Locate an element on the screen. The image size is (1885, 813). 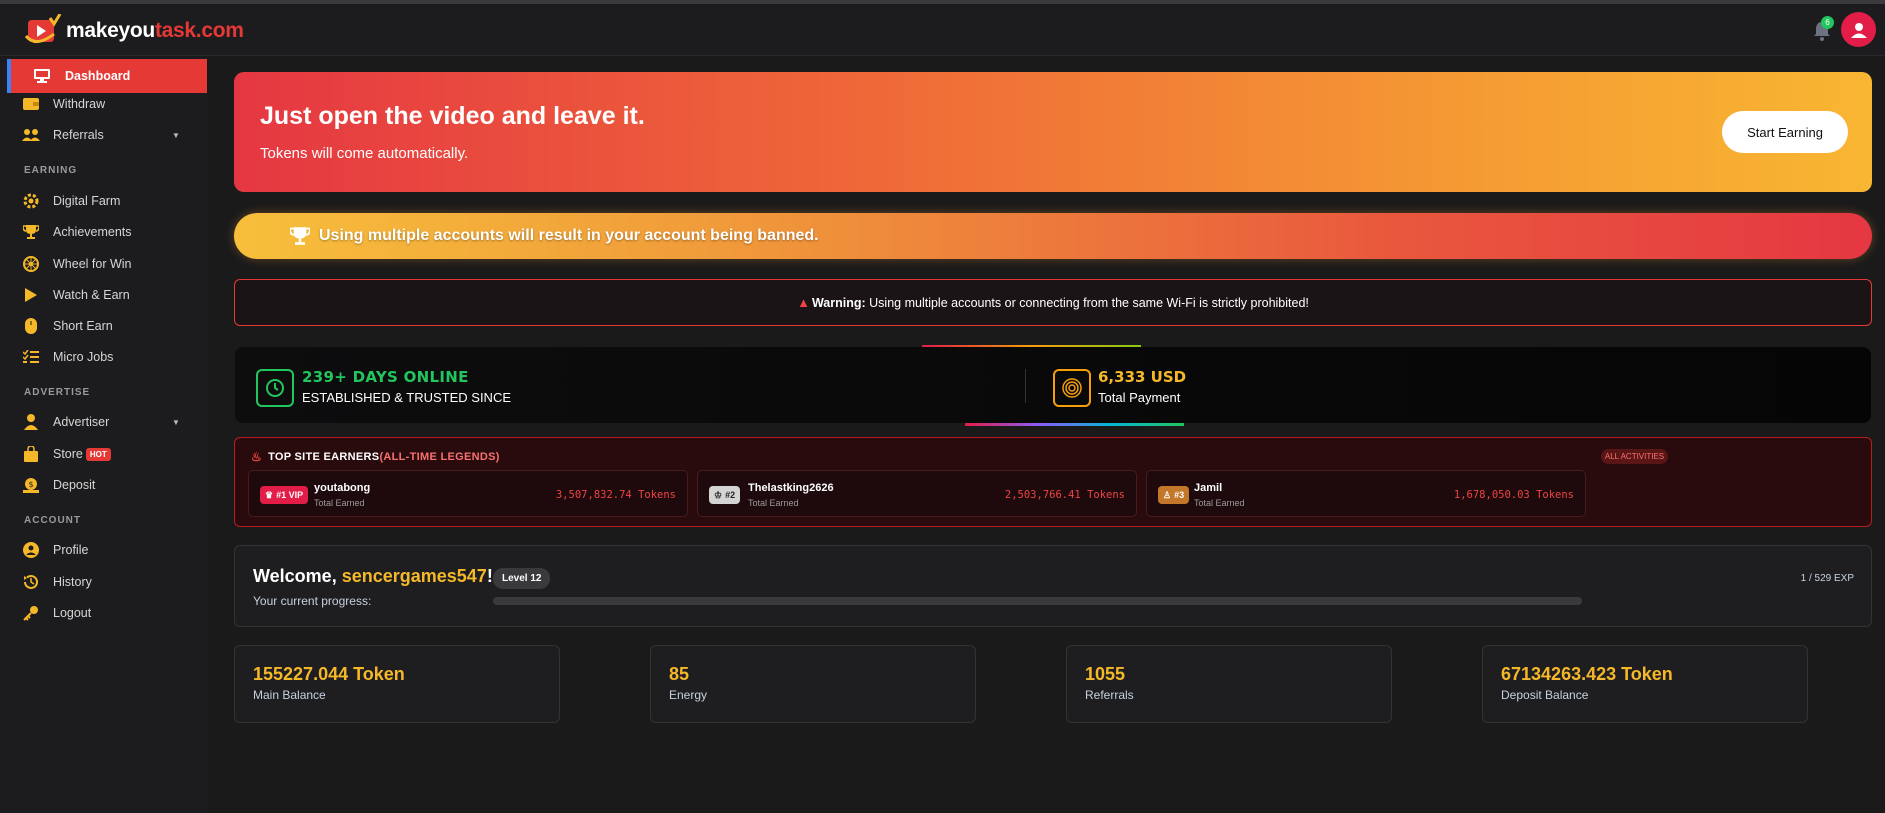
list-icon is located at coordinates (31, 357).